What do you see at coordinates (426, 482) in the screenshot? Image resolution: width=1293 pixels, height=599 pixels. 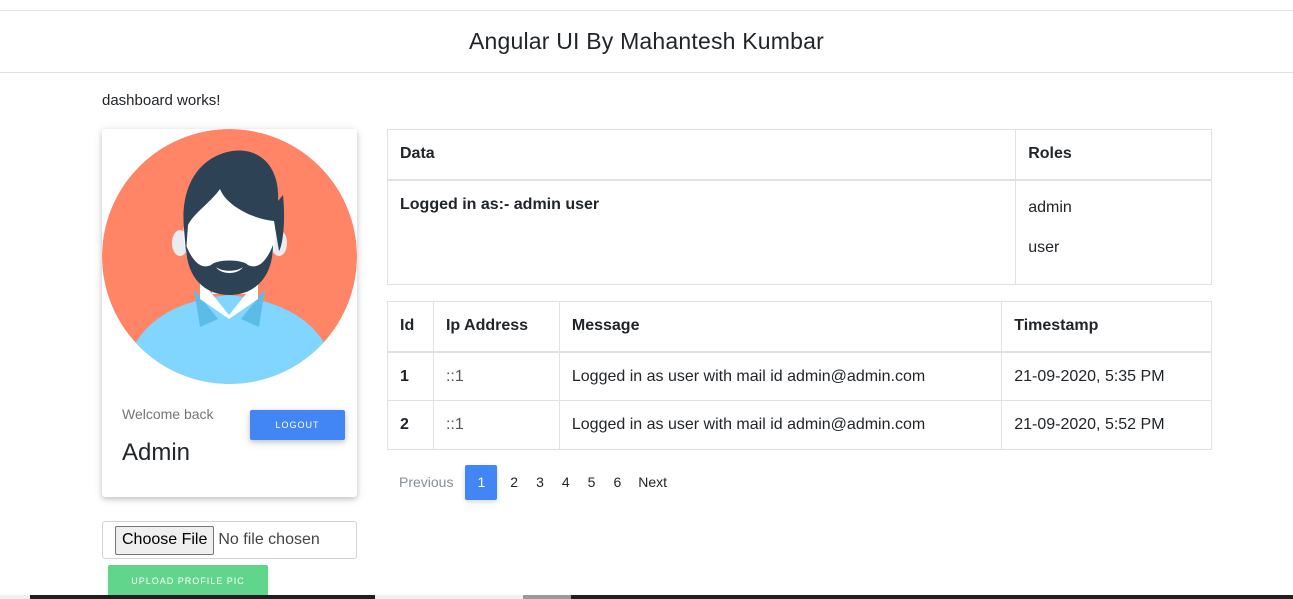 I see `pagination-previous: Previous` at bounding box center [426, 482].